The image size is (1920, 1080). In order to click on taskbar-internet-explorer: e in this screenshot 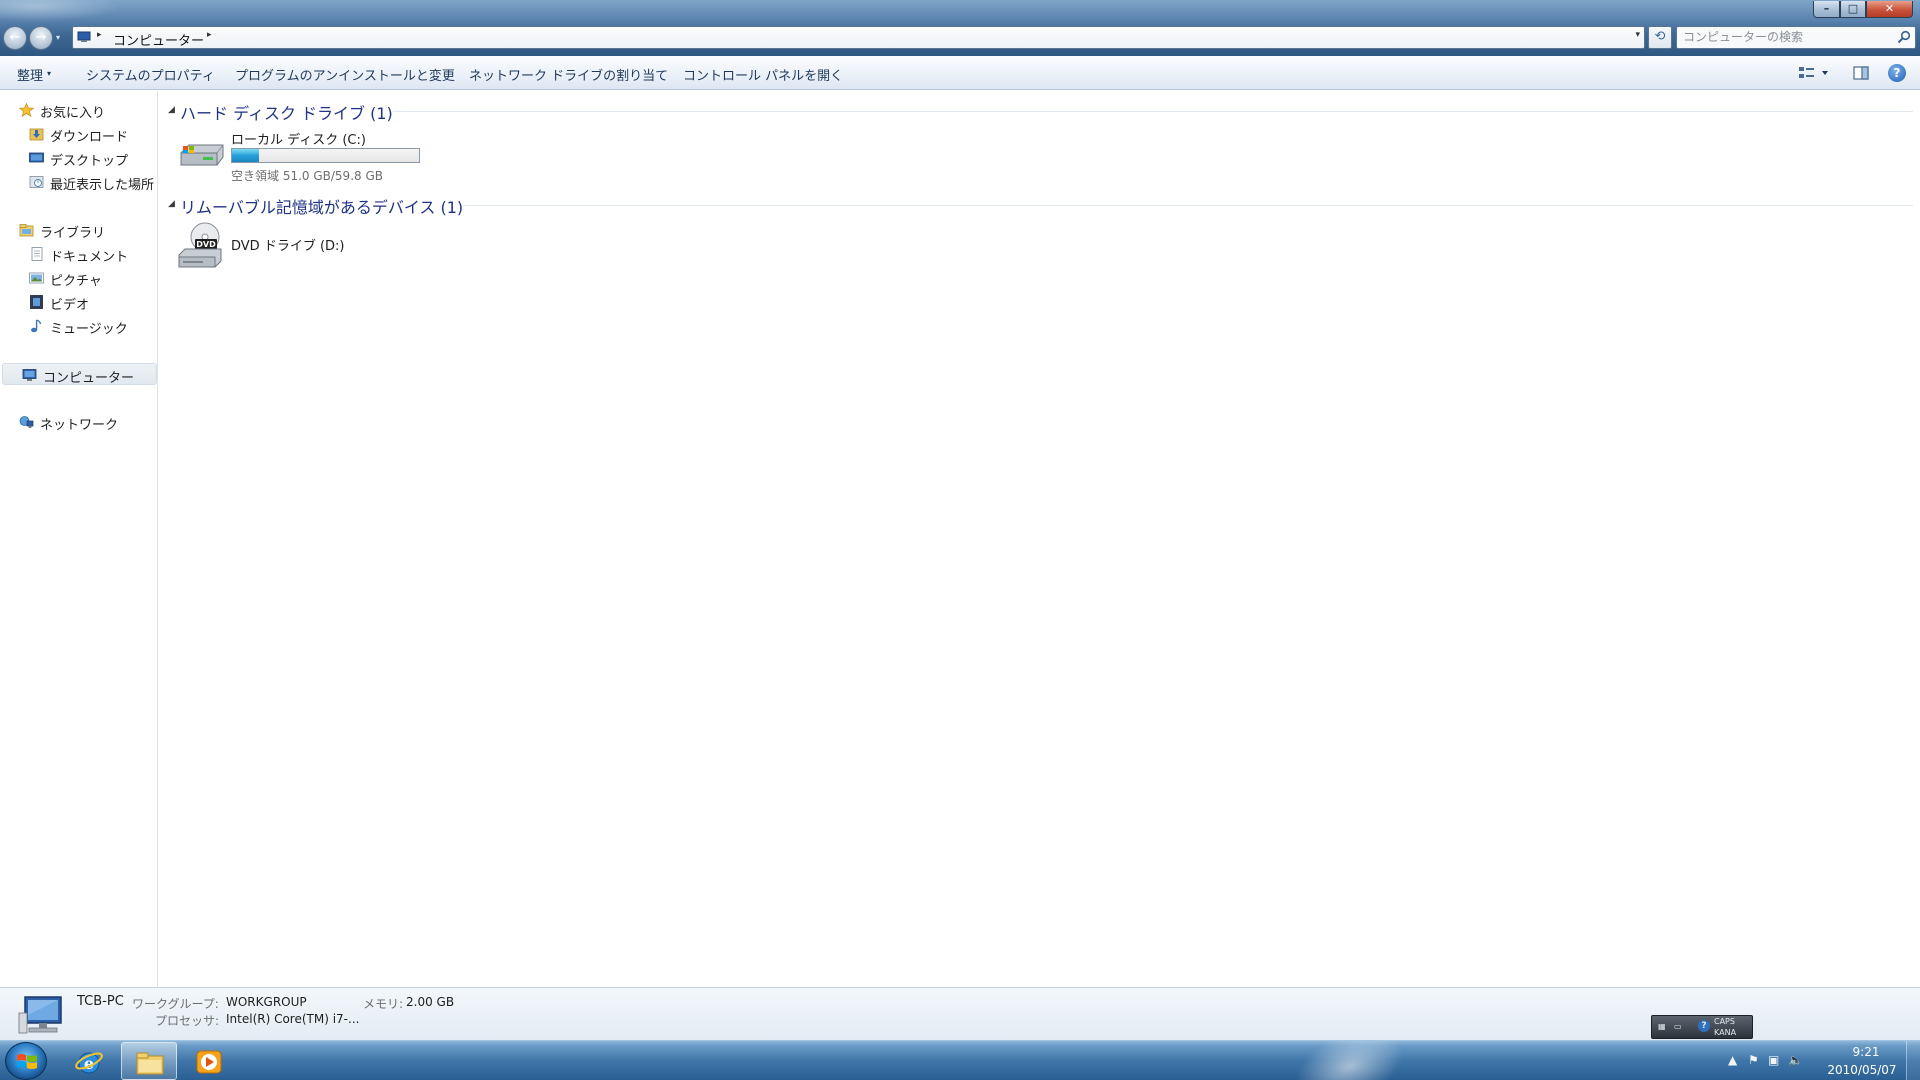, I will do `click(89, 1061)`.